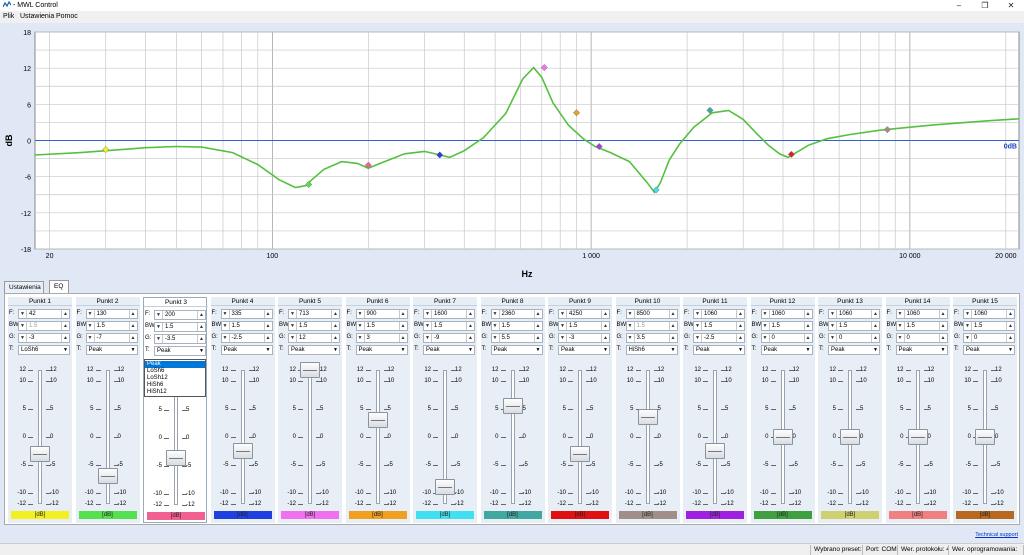 The width and height of the screenshot is (1024, 555). What do you see at coordinates (99, 338) in the screenshot?
I see `gain-spin-value: -7` at bounding box center [99, 338].